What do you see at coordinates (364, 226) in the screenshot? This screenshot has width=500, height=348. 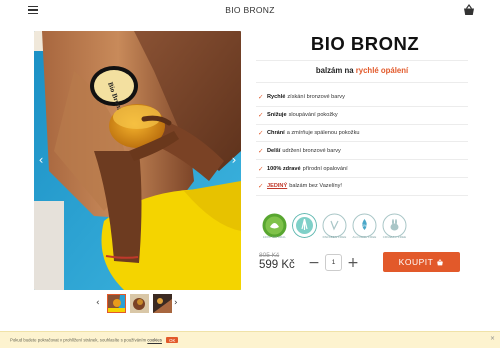 I see `svg-text: 0%` at bounding box center [364, 226].